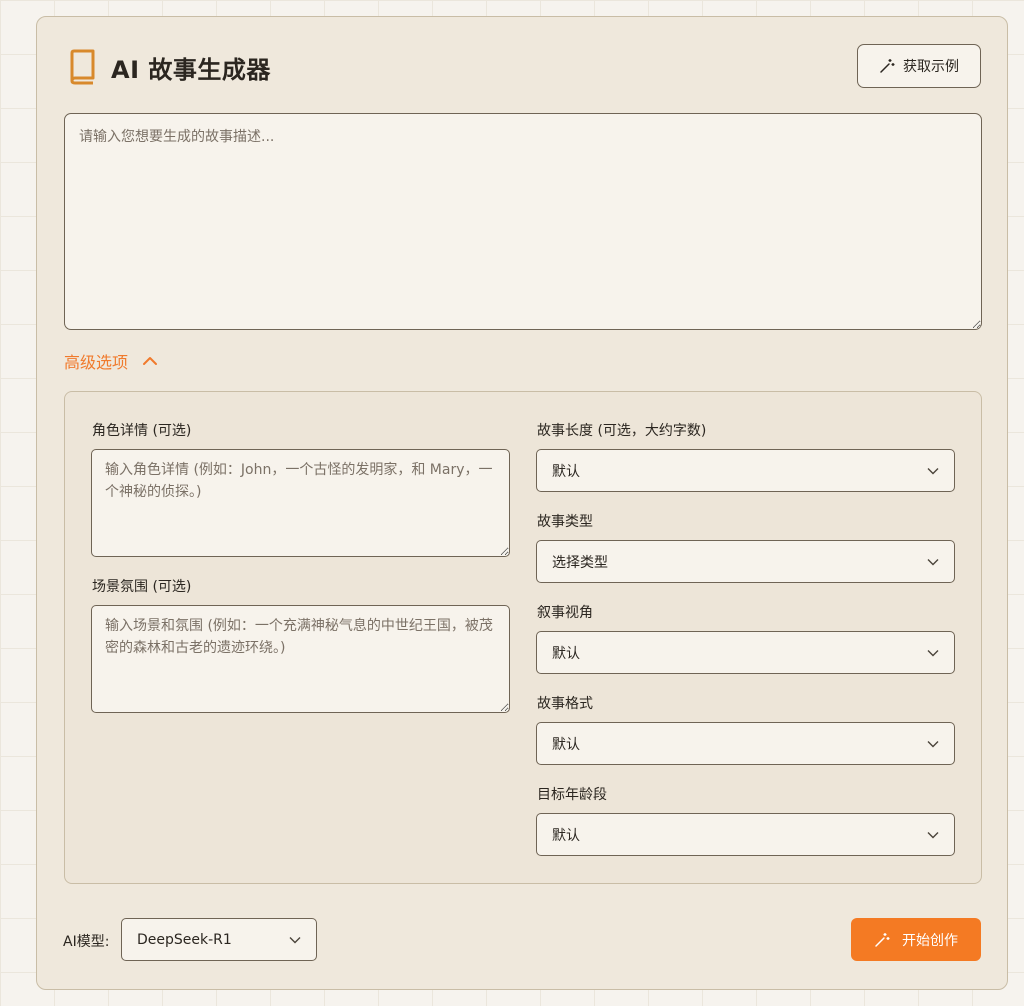 This screenshot has width=1024, height=1006. I want to click on get-example-button: 获取示例, so click(919, 66).